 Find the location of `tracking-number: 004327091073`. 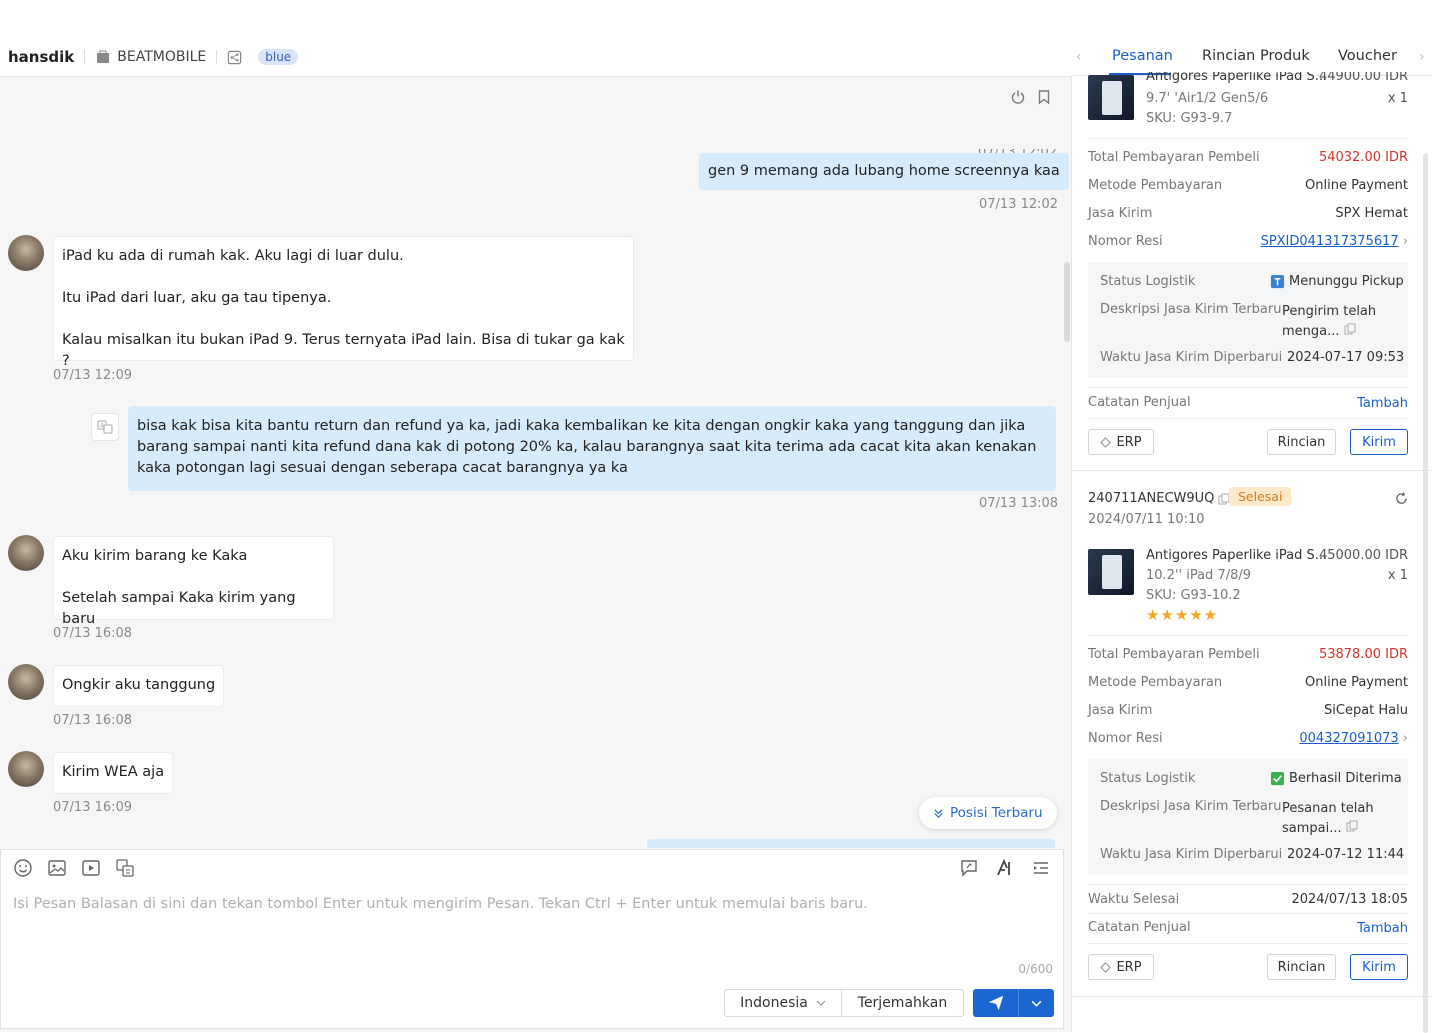

tracking-number: 004327091073 is located at coordinates (1348, 738).